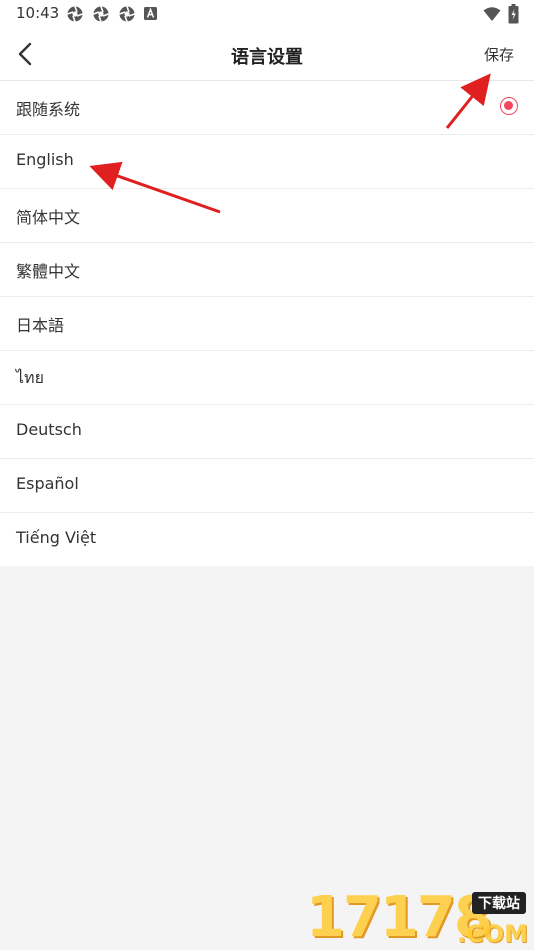 The width and height of the screenshot is (534, 950). I want to click on watermark-tag: 下载站, so click(499, 903).